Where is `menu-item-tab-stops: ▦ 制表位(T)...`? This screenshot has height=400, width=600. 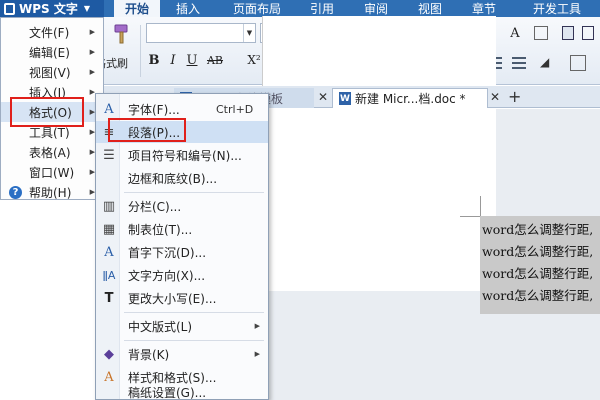
menu-item-tab-stops: ▦ 制表位(T)... is located at coordinates (182, 229).